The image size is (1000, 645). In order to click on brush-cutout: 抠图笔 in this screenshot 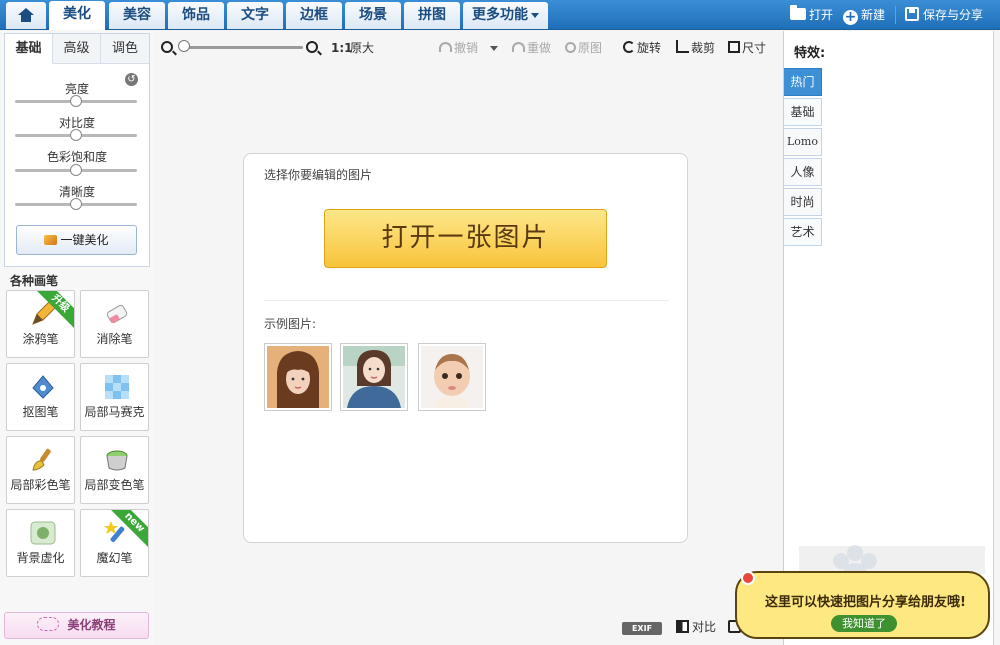, I will do `click(40, 397)`.